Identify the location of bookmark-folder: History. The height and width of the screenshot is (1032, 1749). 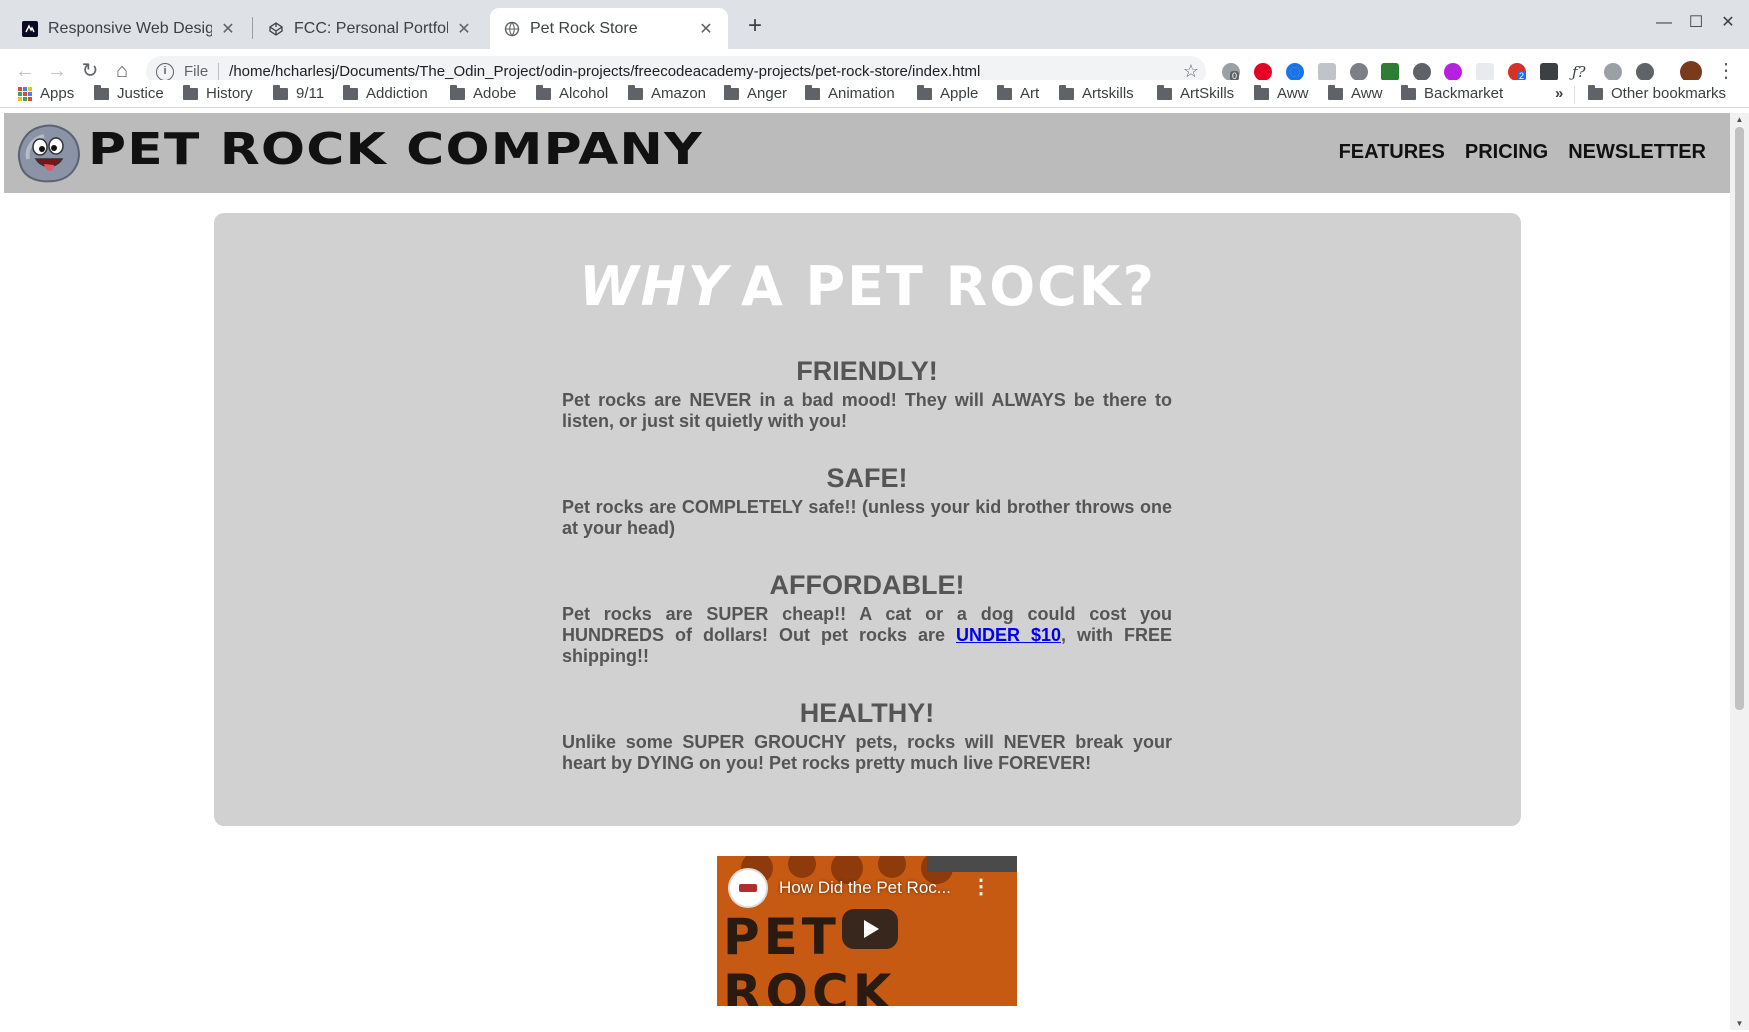
(218, 93).